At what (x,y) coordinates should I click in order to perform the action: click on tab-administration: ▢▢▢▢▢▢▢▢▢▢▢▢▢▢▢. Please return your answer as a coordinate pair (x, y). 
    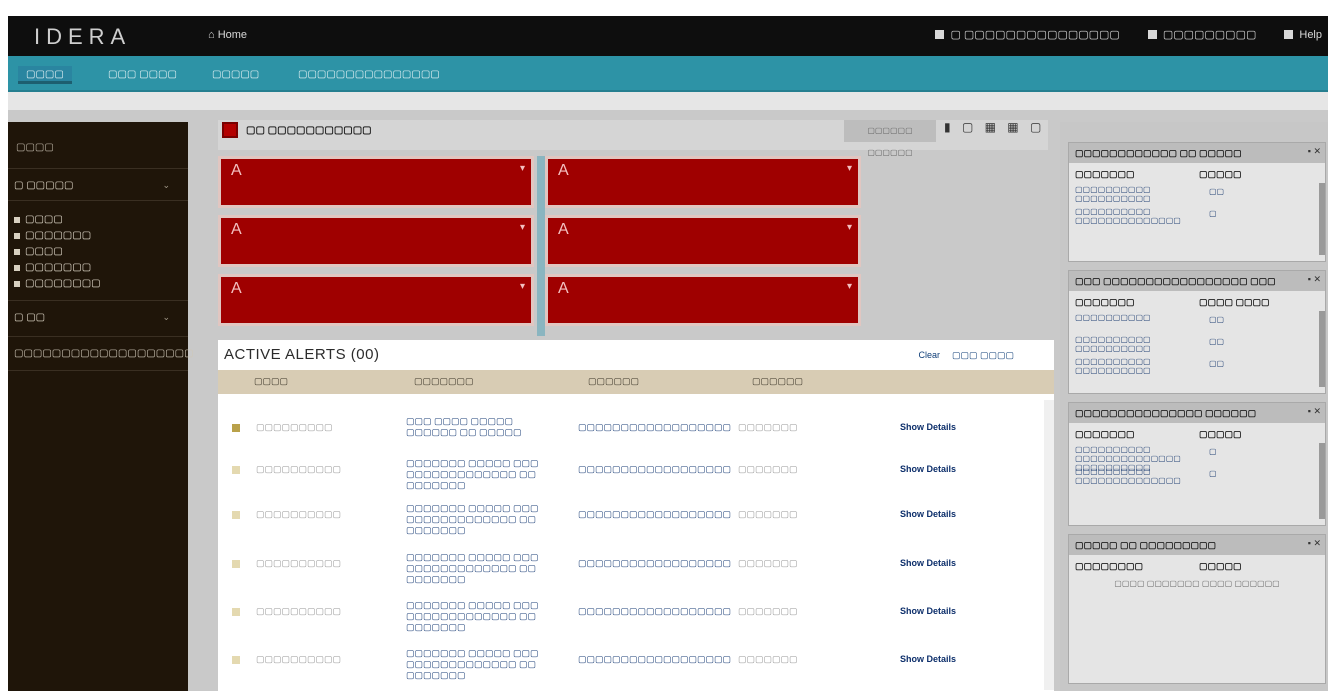
    Looking at the image, I should click on (369, 75).